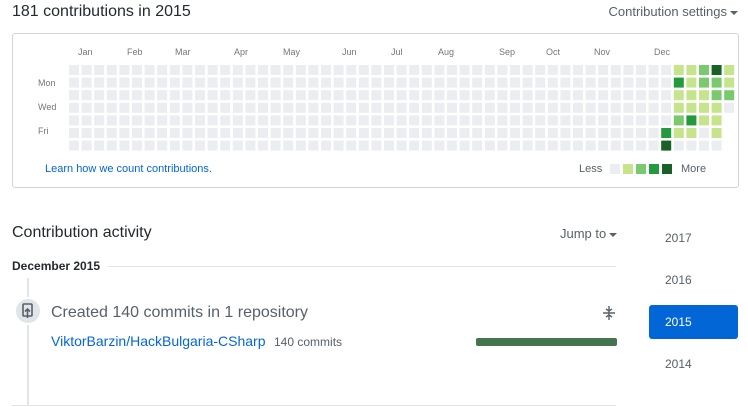 The image size is (748, 407). Describe the element at coordinates (693, 322) in the screenshot. I see `year-filter-2015: 2015` at that location.